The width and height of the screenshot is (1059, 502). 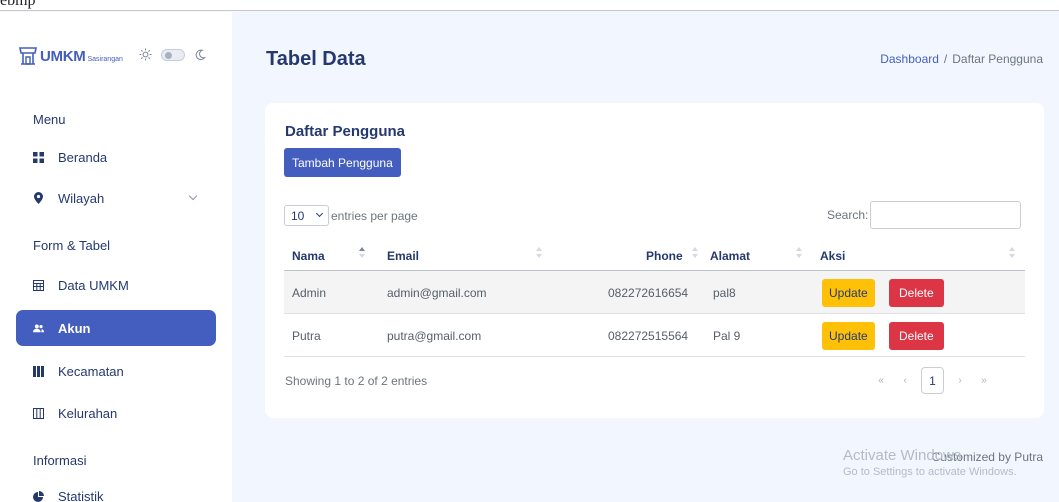 I want to click on top-strip: ebmp, so click(x=529, y=5).